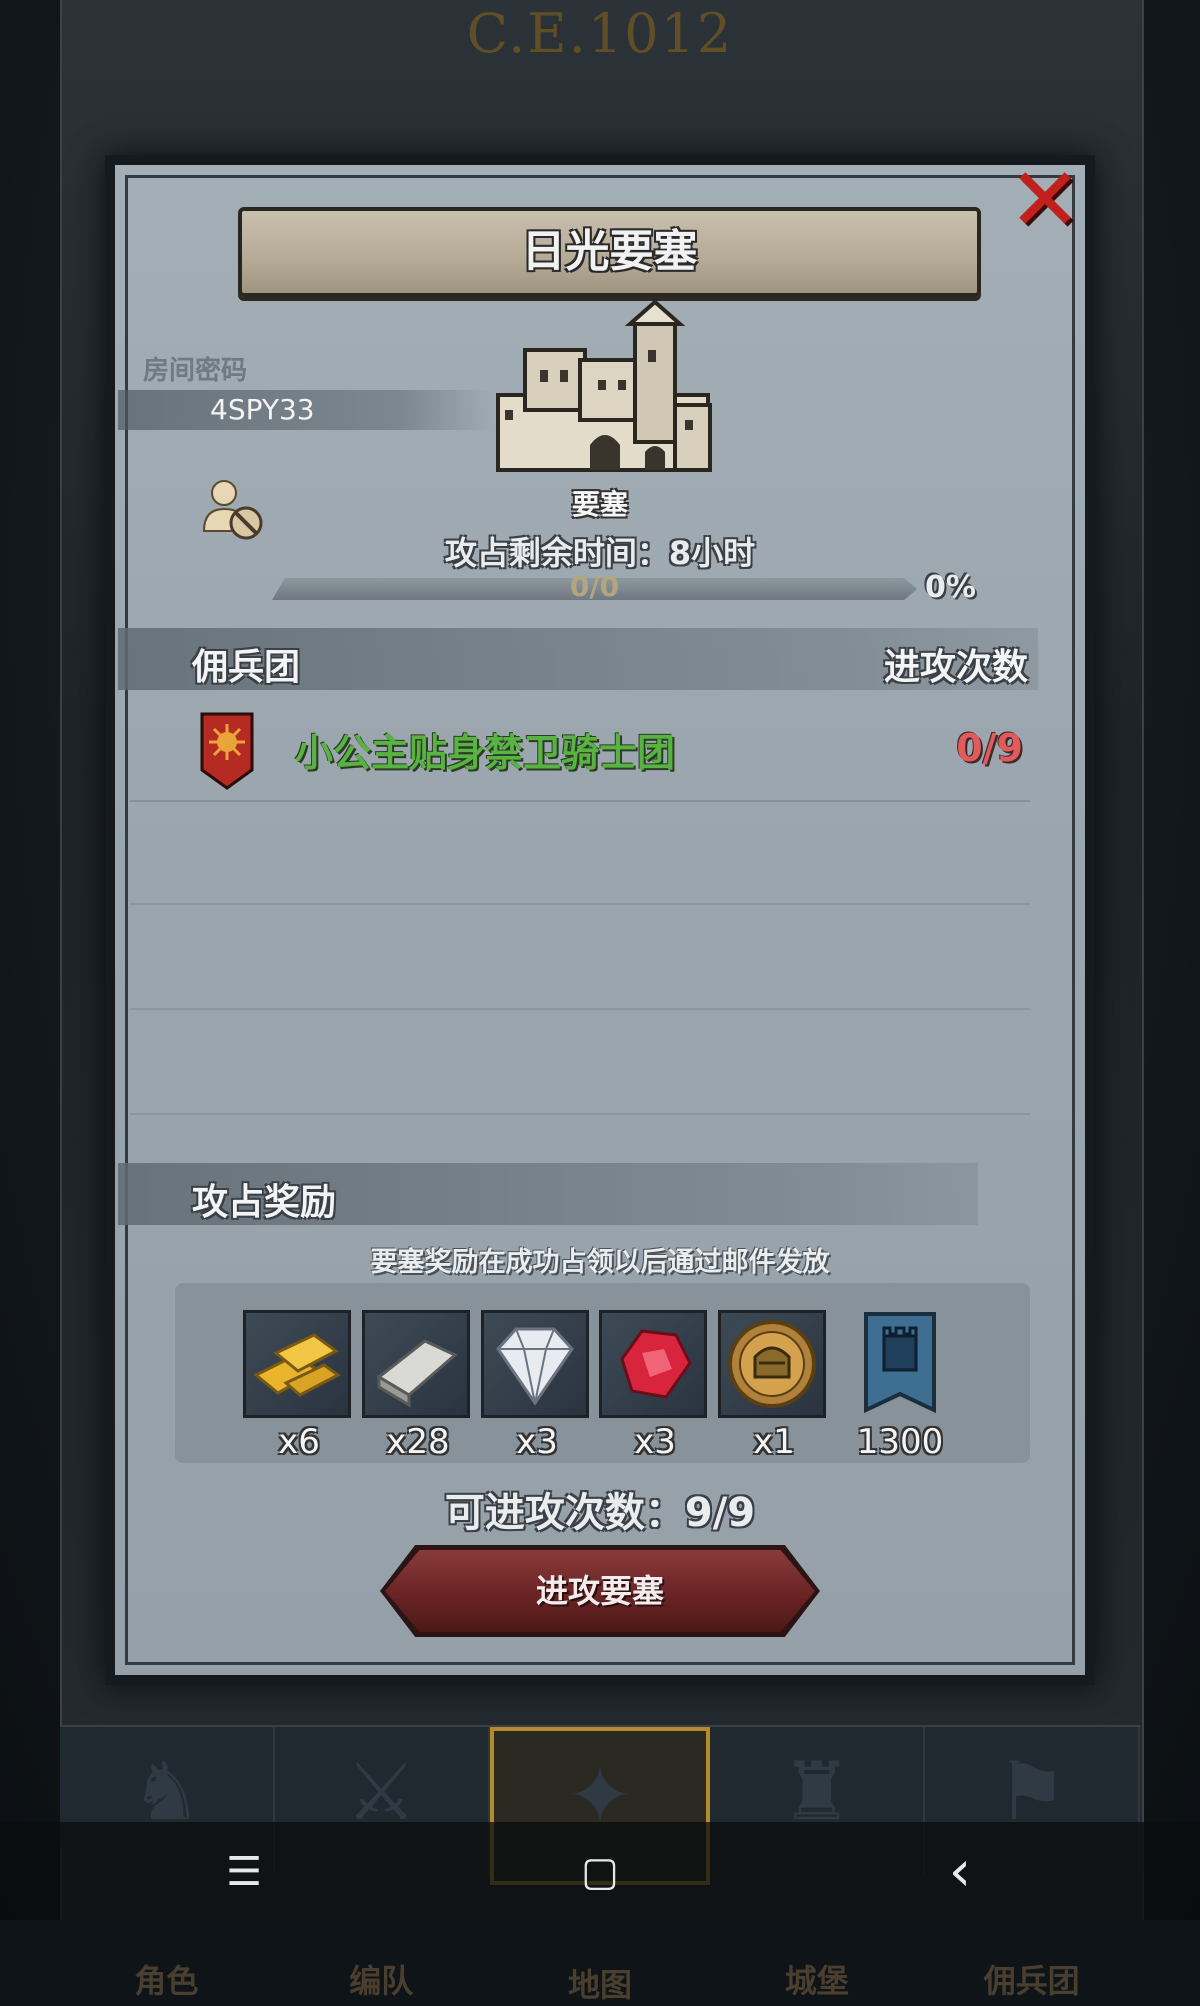 This screenshot has height=2006, width=1200. Describe the element at coordinates (299, 1442) in the screenshot. I see `reward-quantity: x6` at that location.